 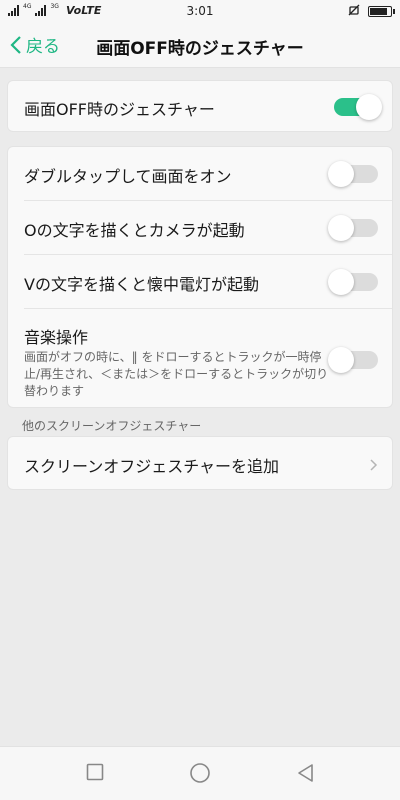 What do you see at coordinates (152, 466) in the screenshot?
I see `add-gesture-label: スクリーンオフジェスチャーを追加` at bounding box center [152, 466].